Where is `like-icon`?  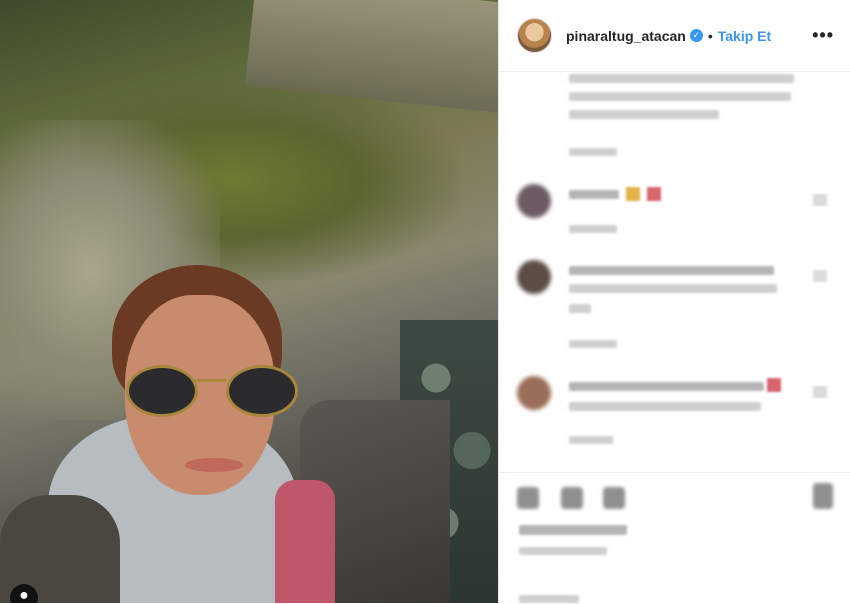
like-icon is located at coordinates (528, 498).